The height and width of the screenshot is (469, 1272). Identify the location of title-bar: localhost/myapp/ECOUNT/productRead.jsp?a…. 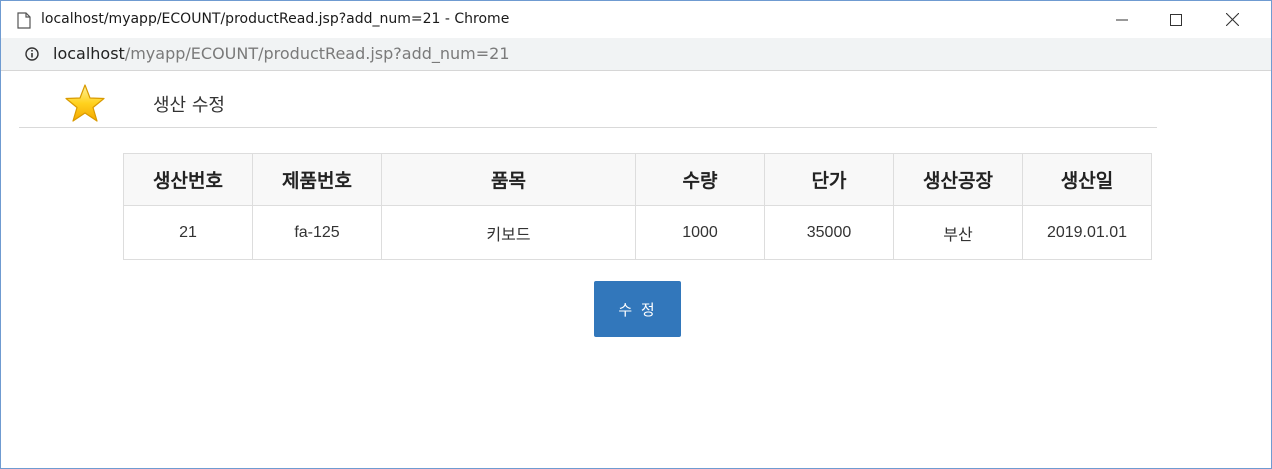
(636, 19).